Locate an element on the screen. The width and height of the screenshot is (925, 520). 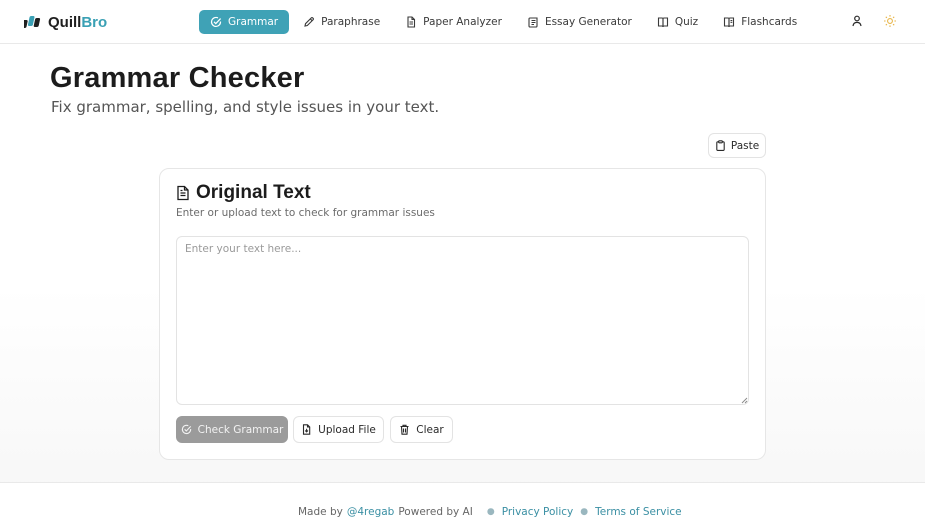
paste-button-label: Paste is located at coordinates (745, 145).